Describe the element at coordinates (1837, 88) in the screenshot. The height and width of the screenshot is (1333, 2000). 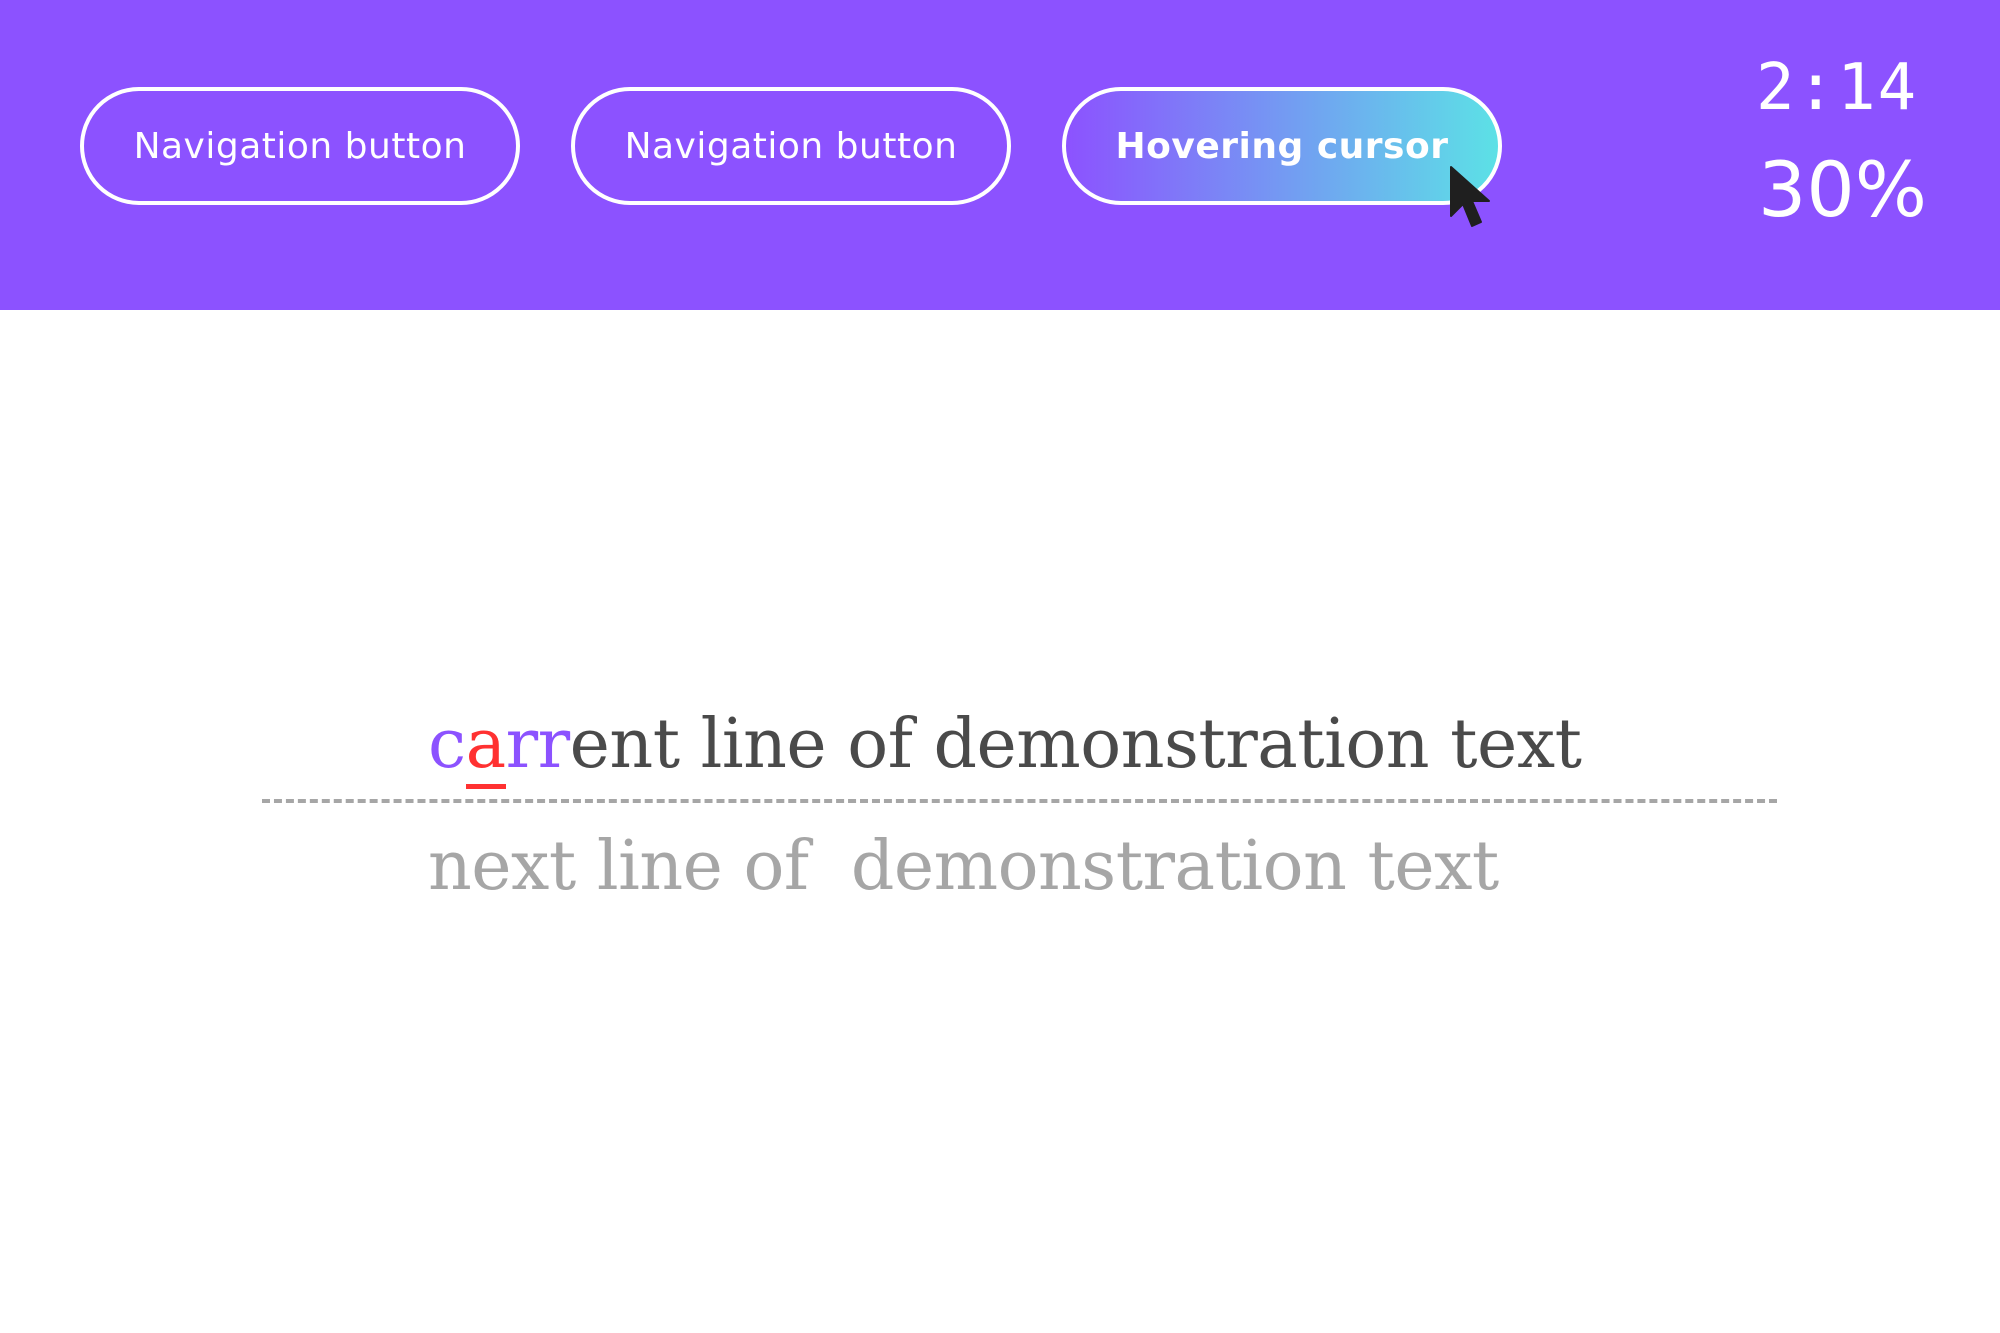
I see `timer: 2:14` at that location.